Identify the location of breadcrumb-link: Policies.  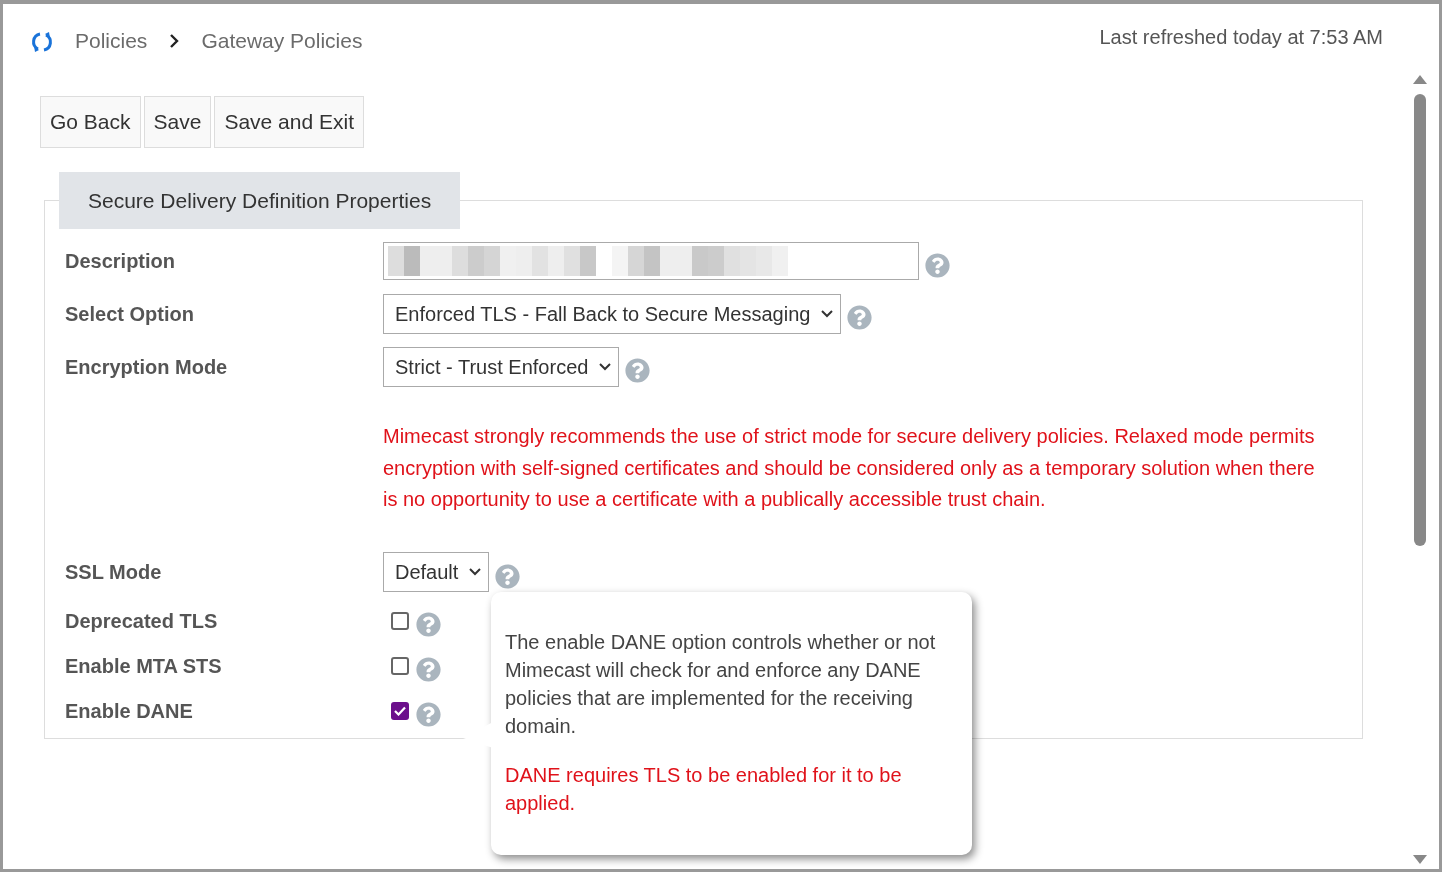
(111, 41).